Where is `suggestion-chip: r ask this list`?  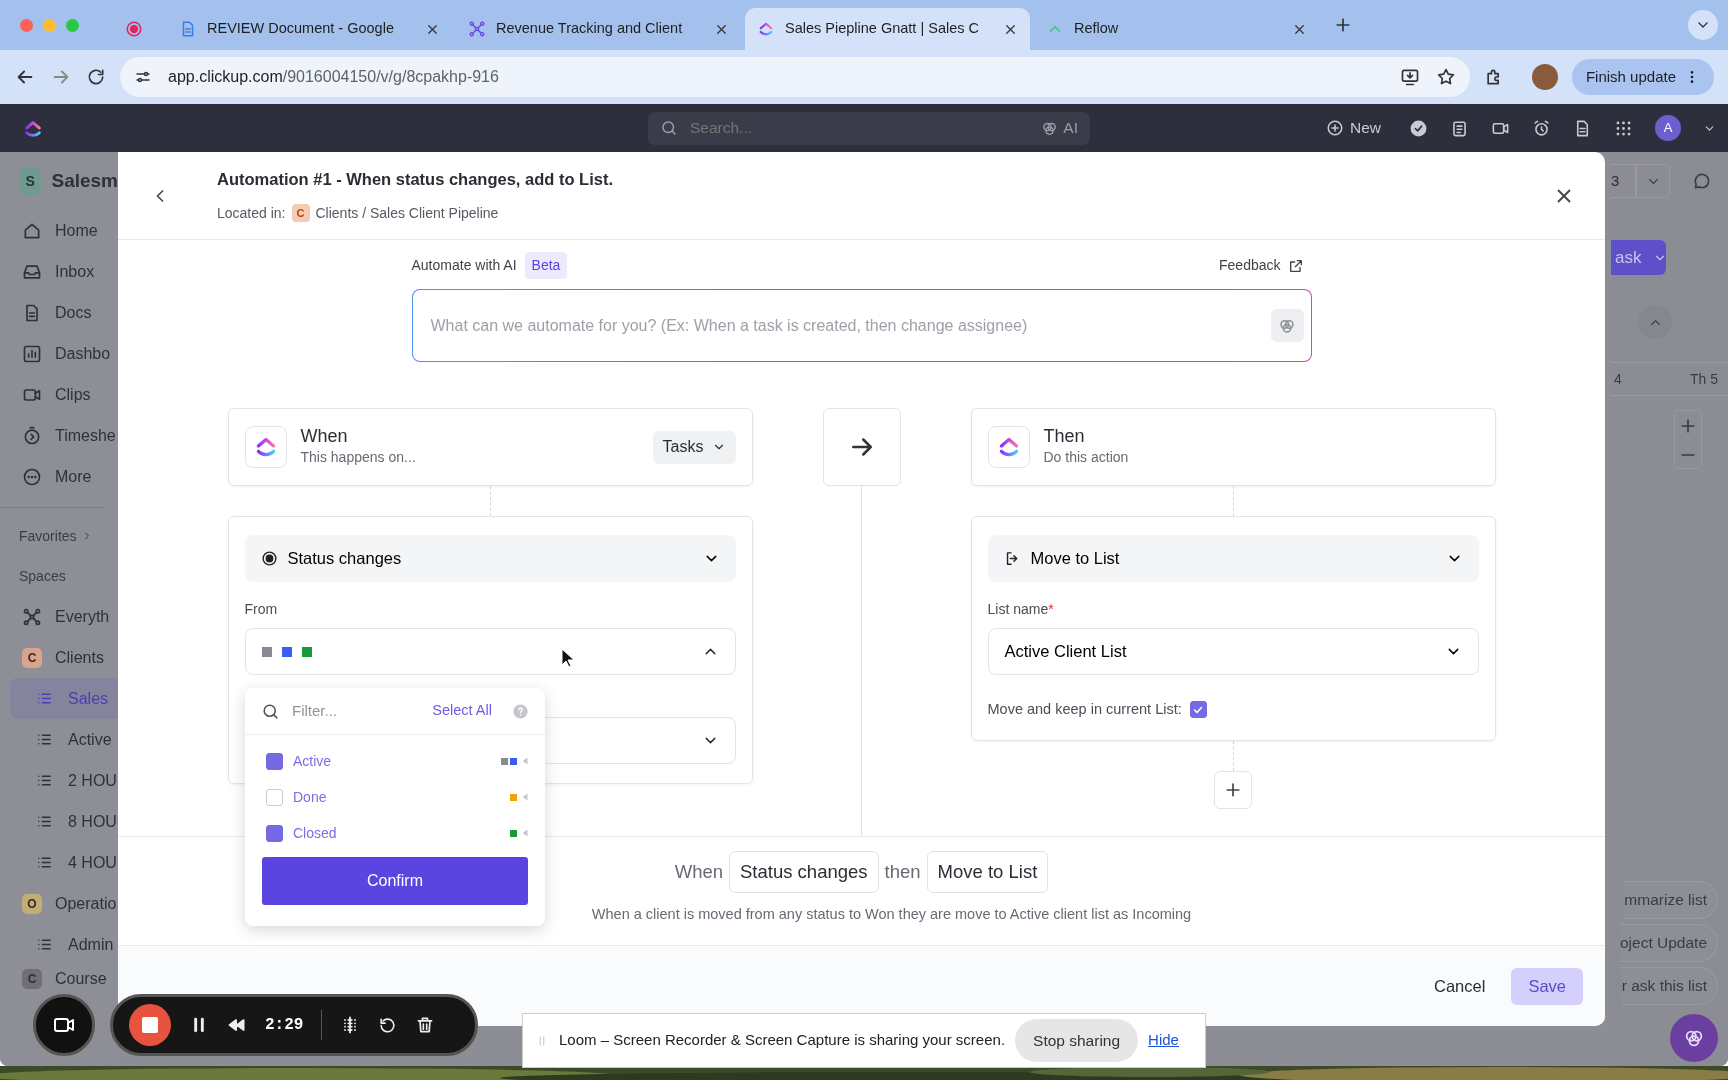
suggestion-chip: r ask this list is located at coordinates (1669, 986).